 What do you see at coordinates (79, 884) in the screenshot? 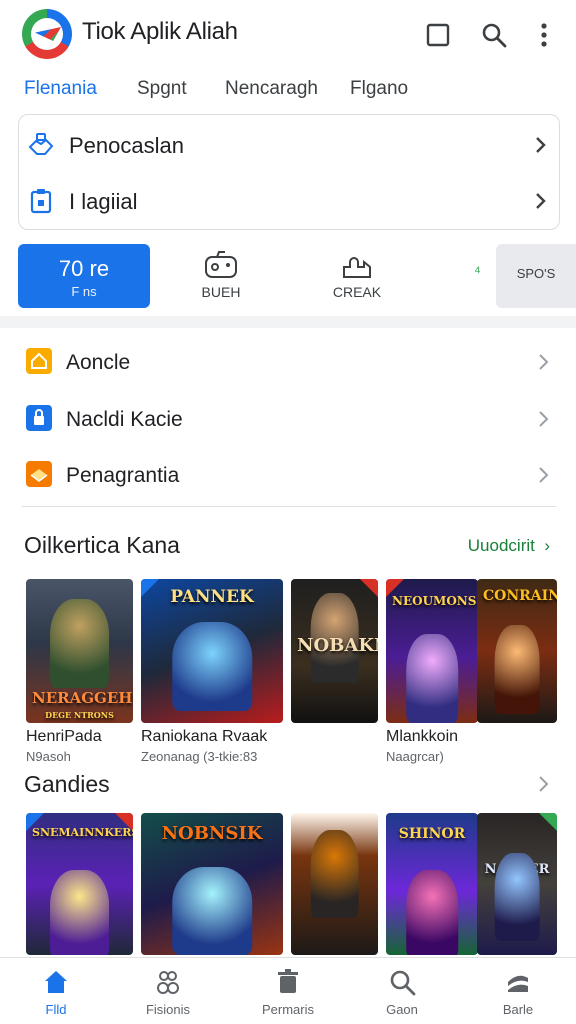
I see `game-cover: SNEMAINNKERS` at bounding box center [79, 884].